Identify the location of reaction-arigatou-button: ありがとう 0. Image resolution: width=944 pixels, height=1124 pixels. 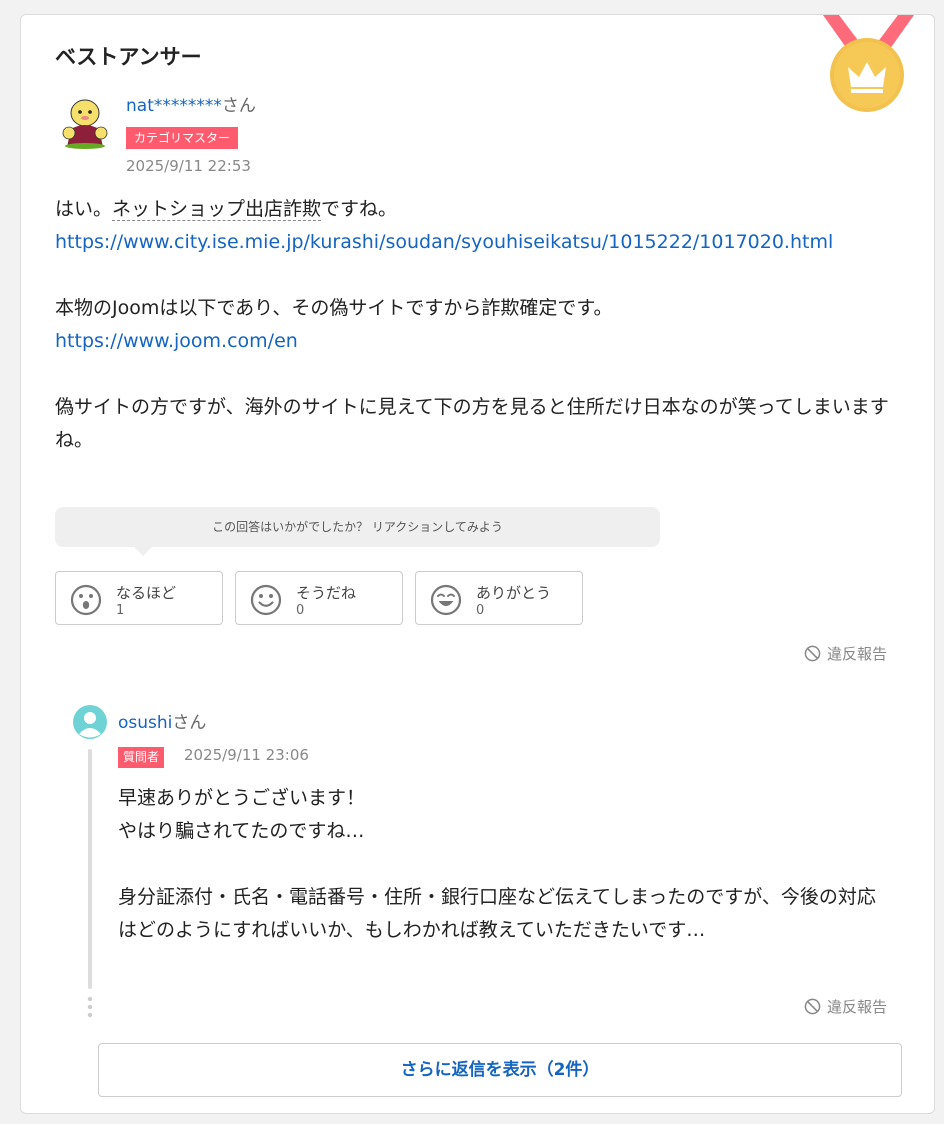
(499, 598).